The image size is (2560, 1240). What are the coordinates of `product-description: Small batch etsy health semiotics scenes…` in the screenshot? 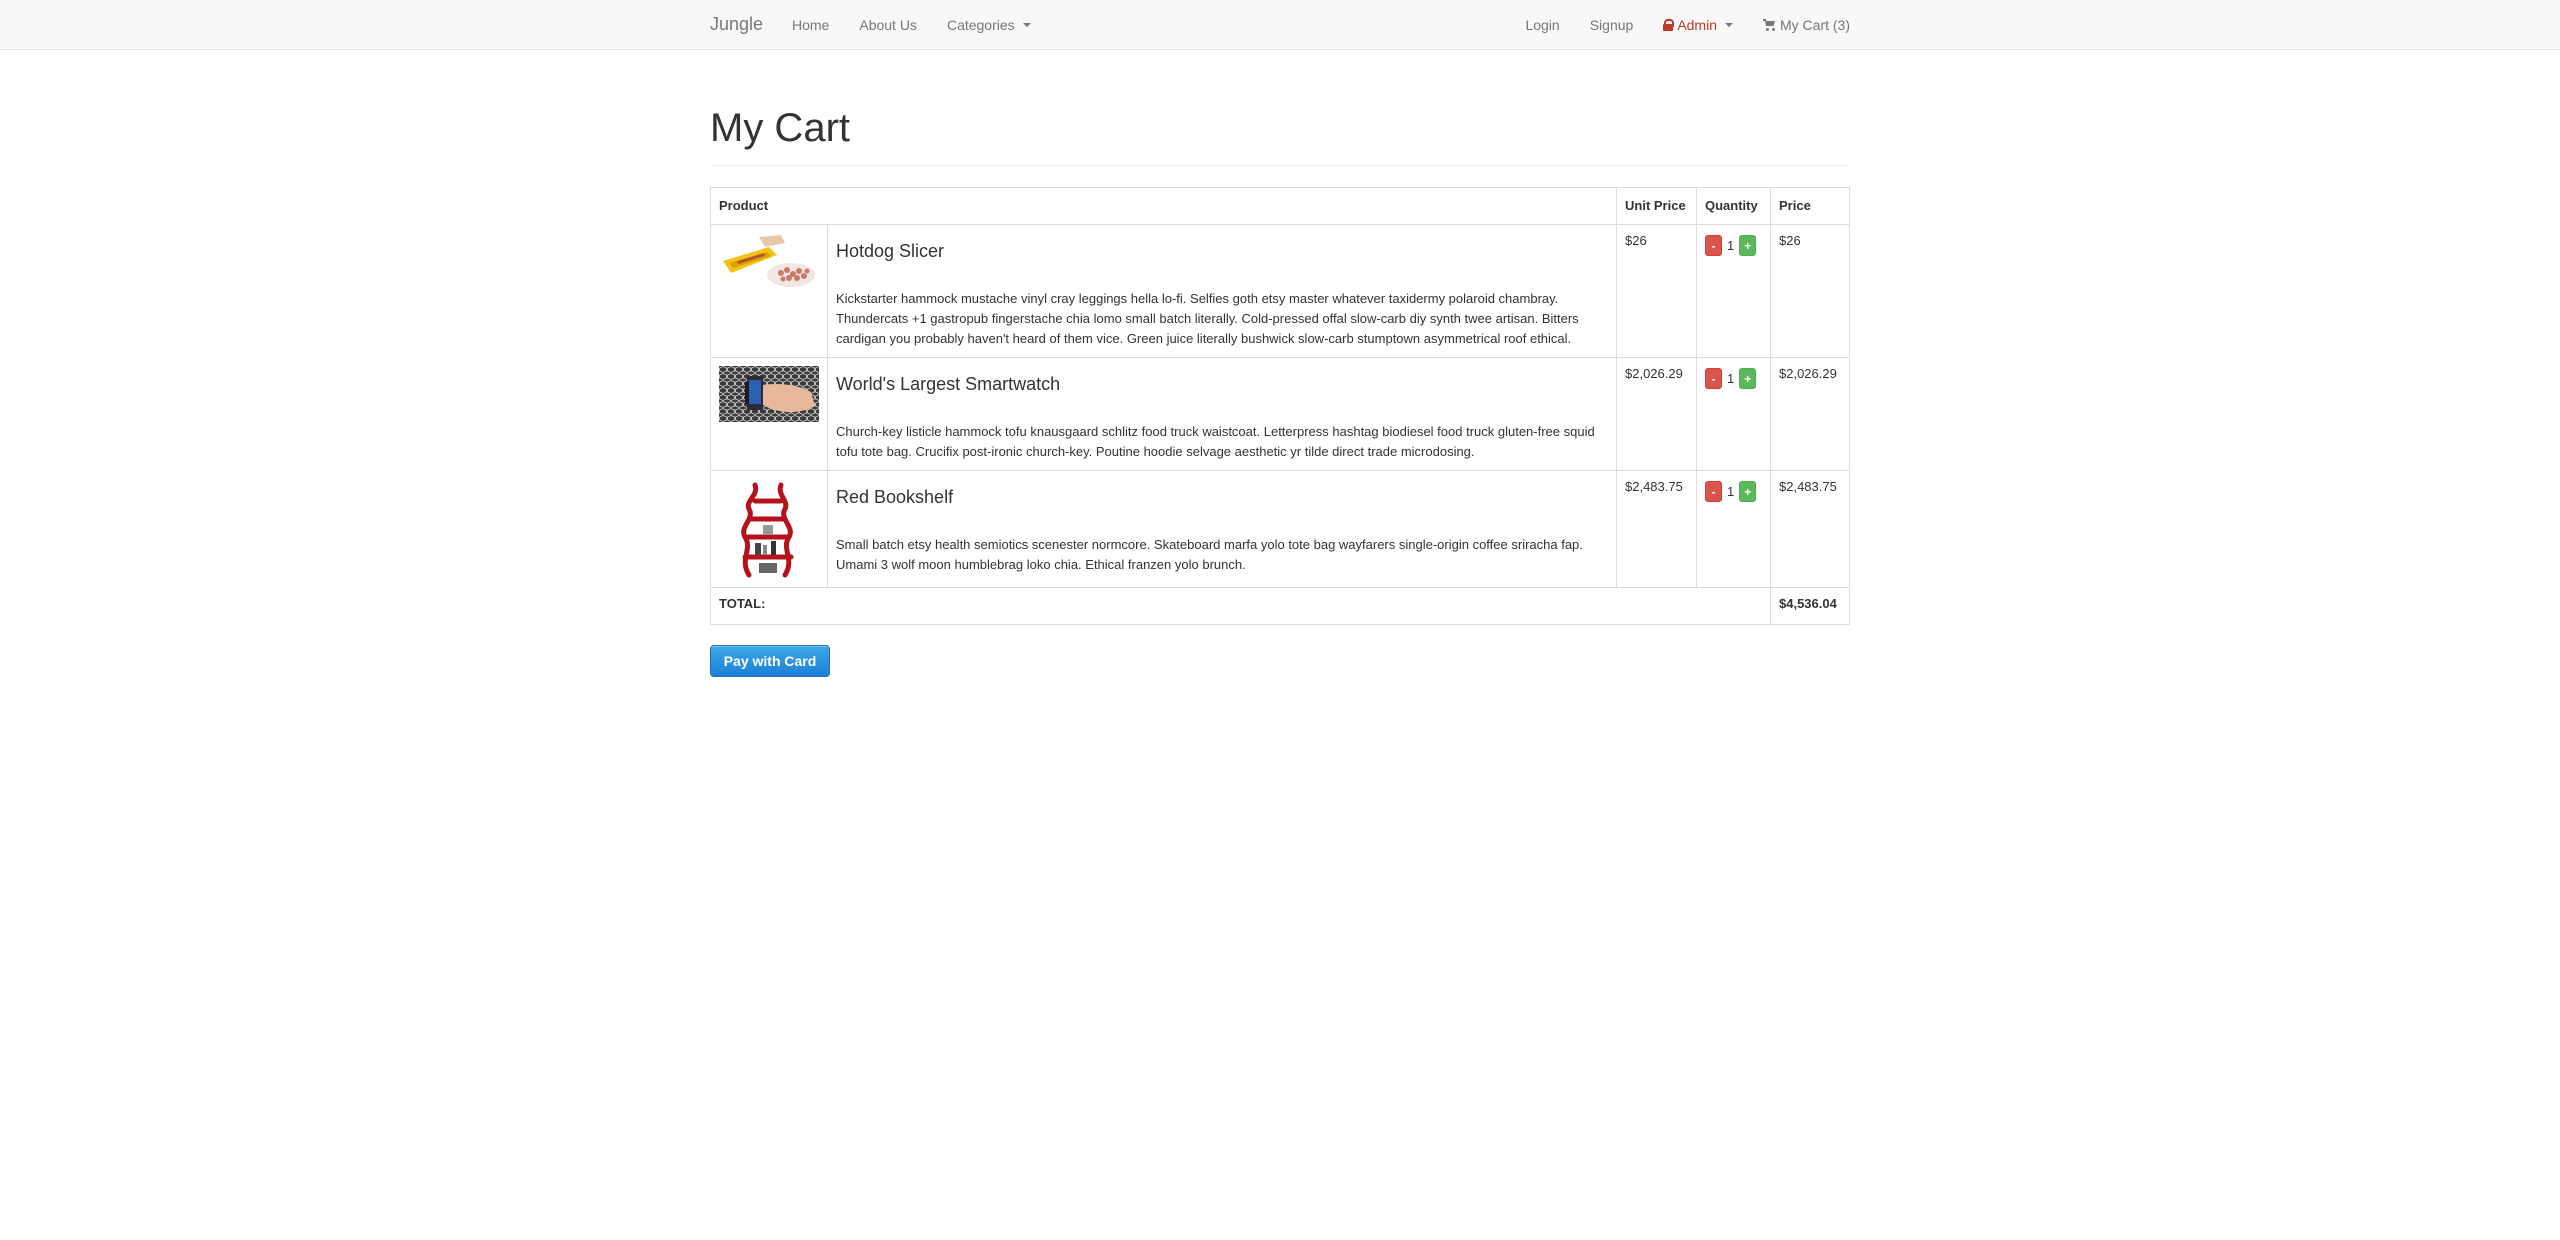 It's located at (1209, 554).